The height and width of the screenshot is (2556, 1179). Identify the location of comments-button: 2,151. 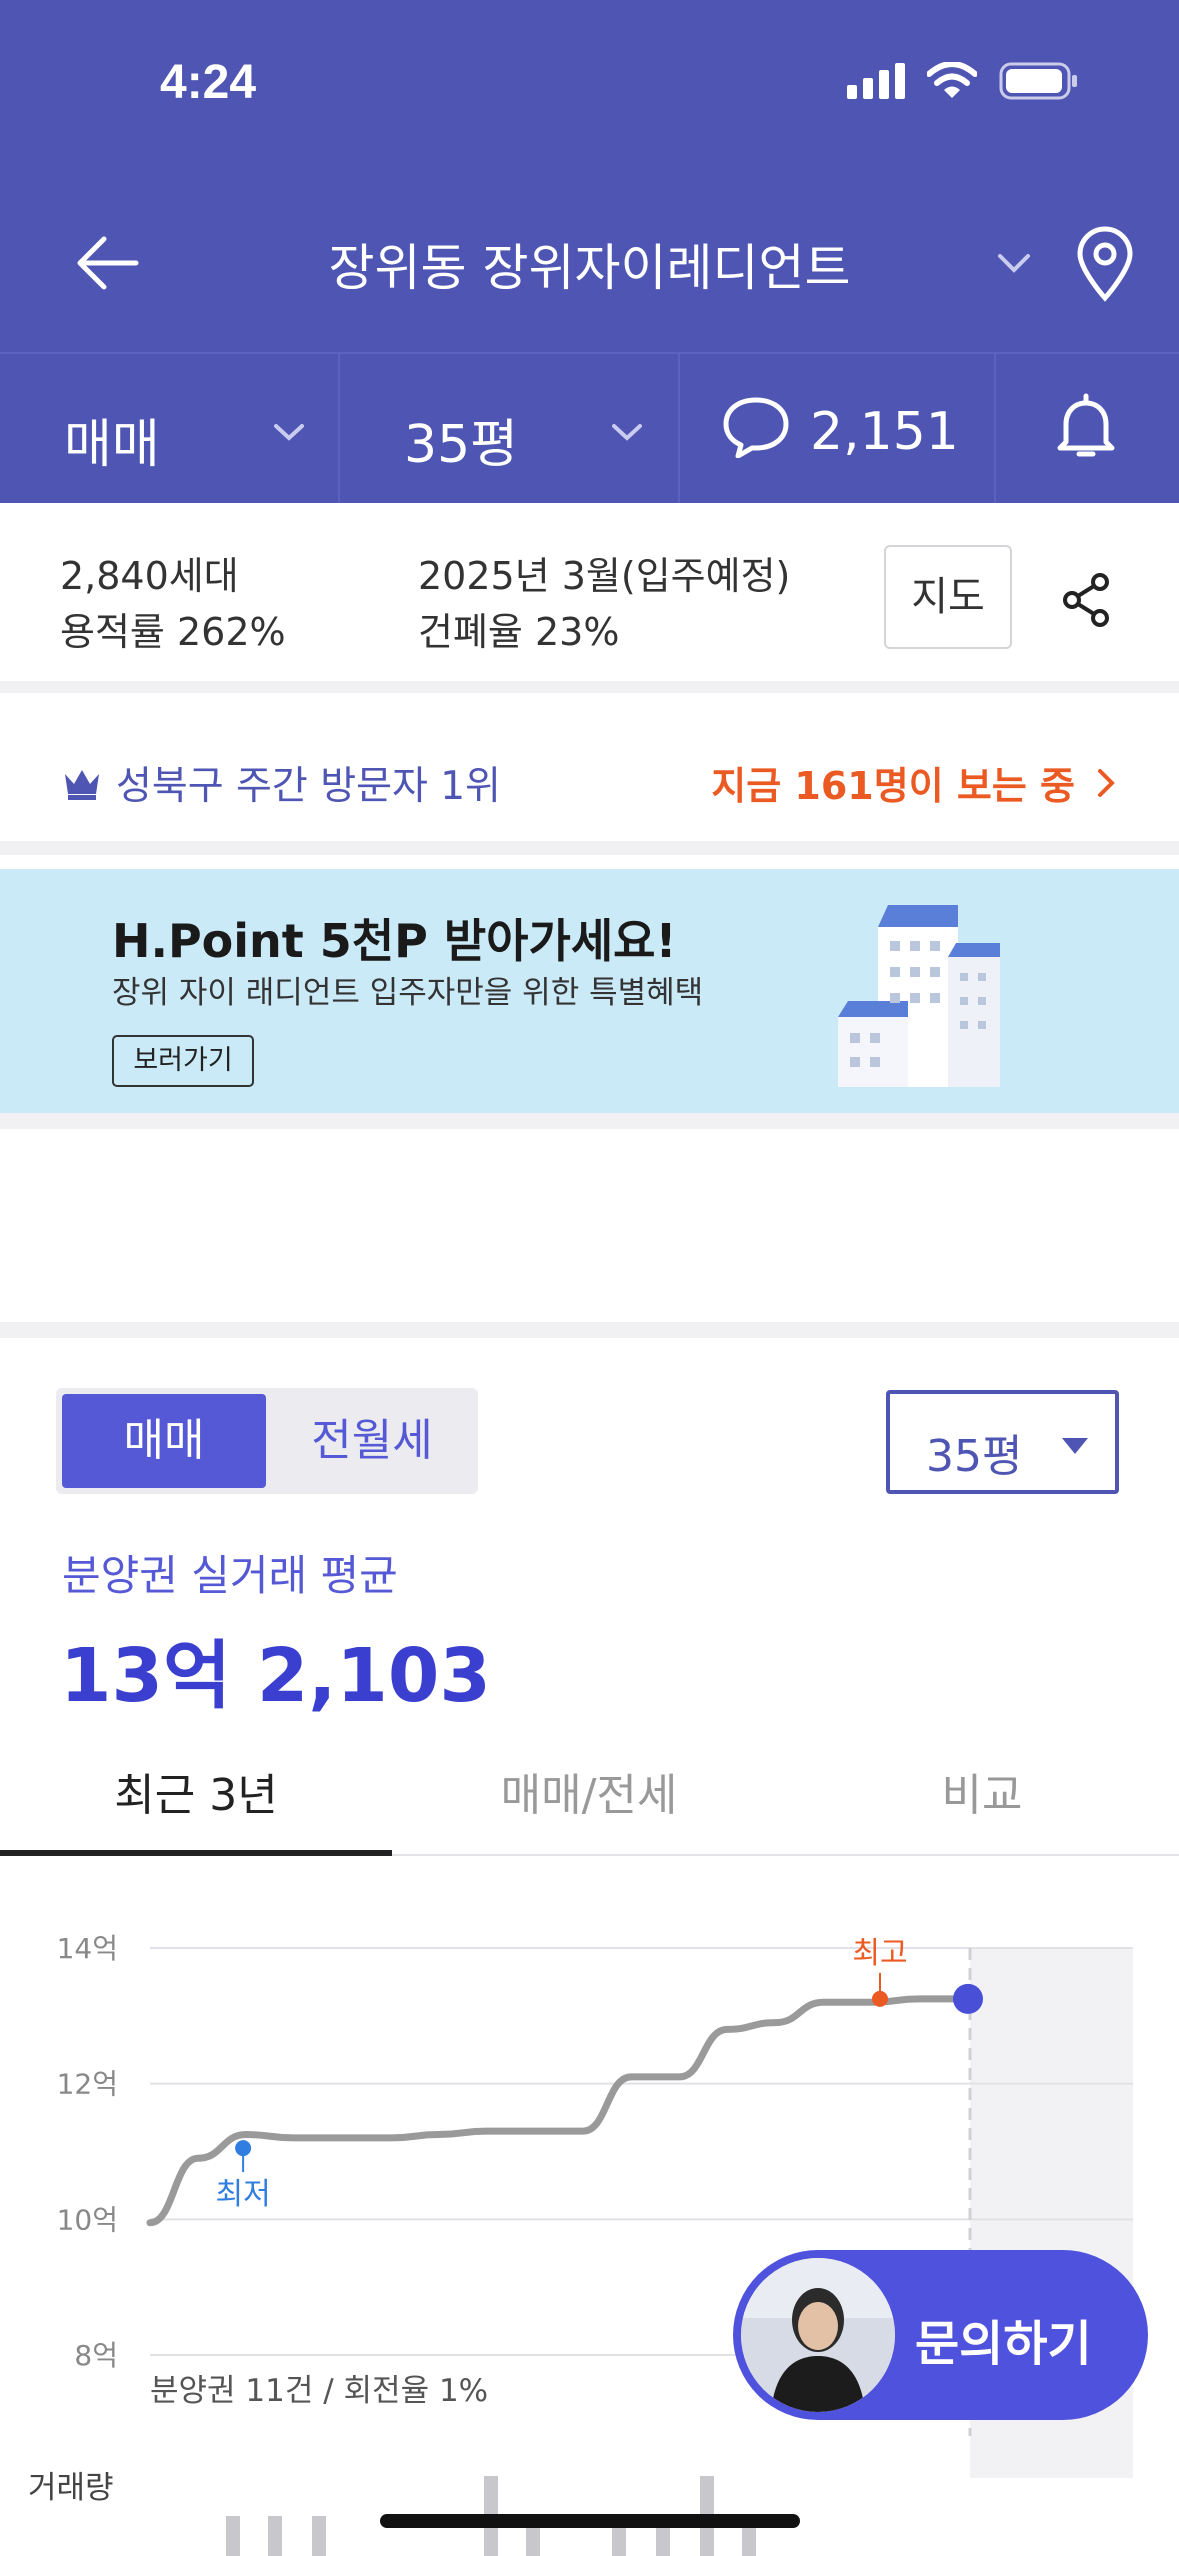
(838, 428).